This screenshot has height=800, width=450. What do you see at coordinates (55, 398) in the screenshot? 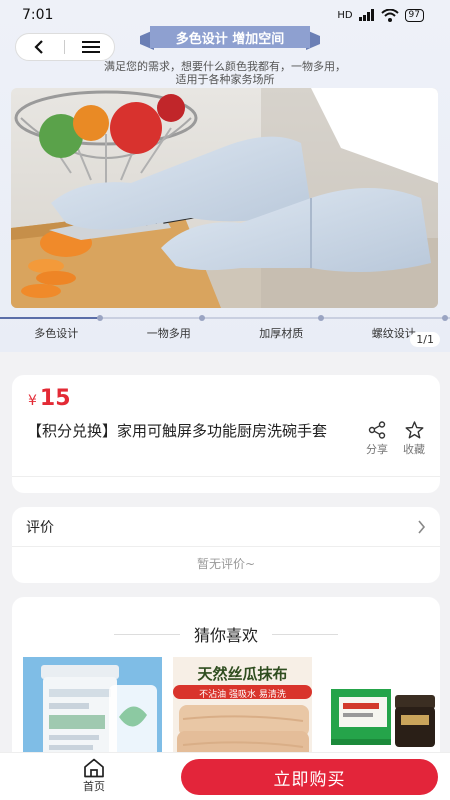
I see `price-value: 15` at bounding box center [55, 398].